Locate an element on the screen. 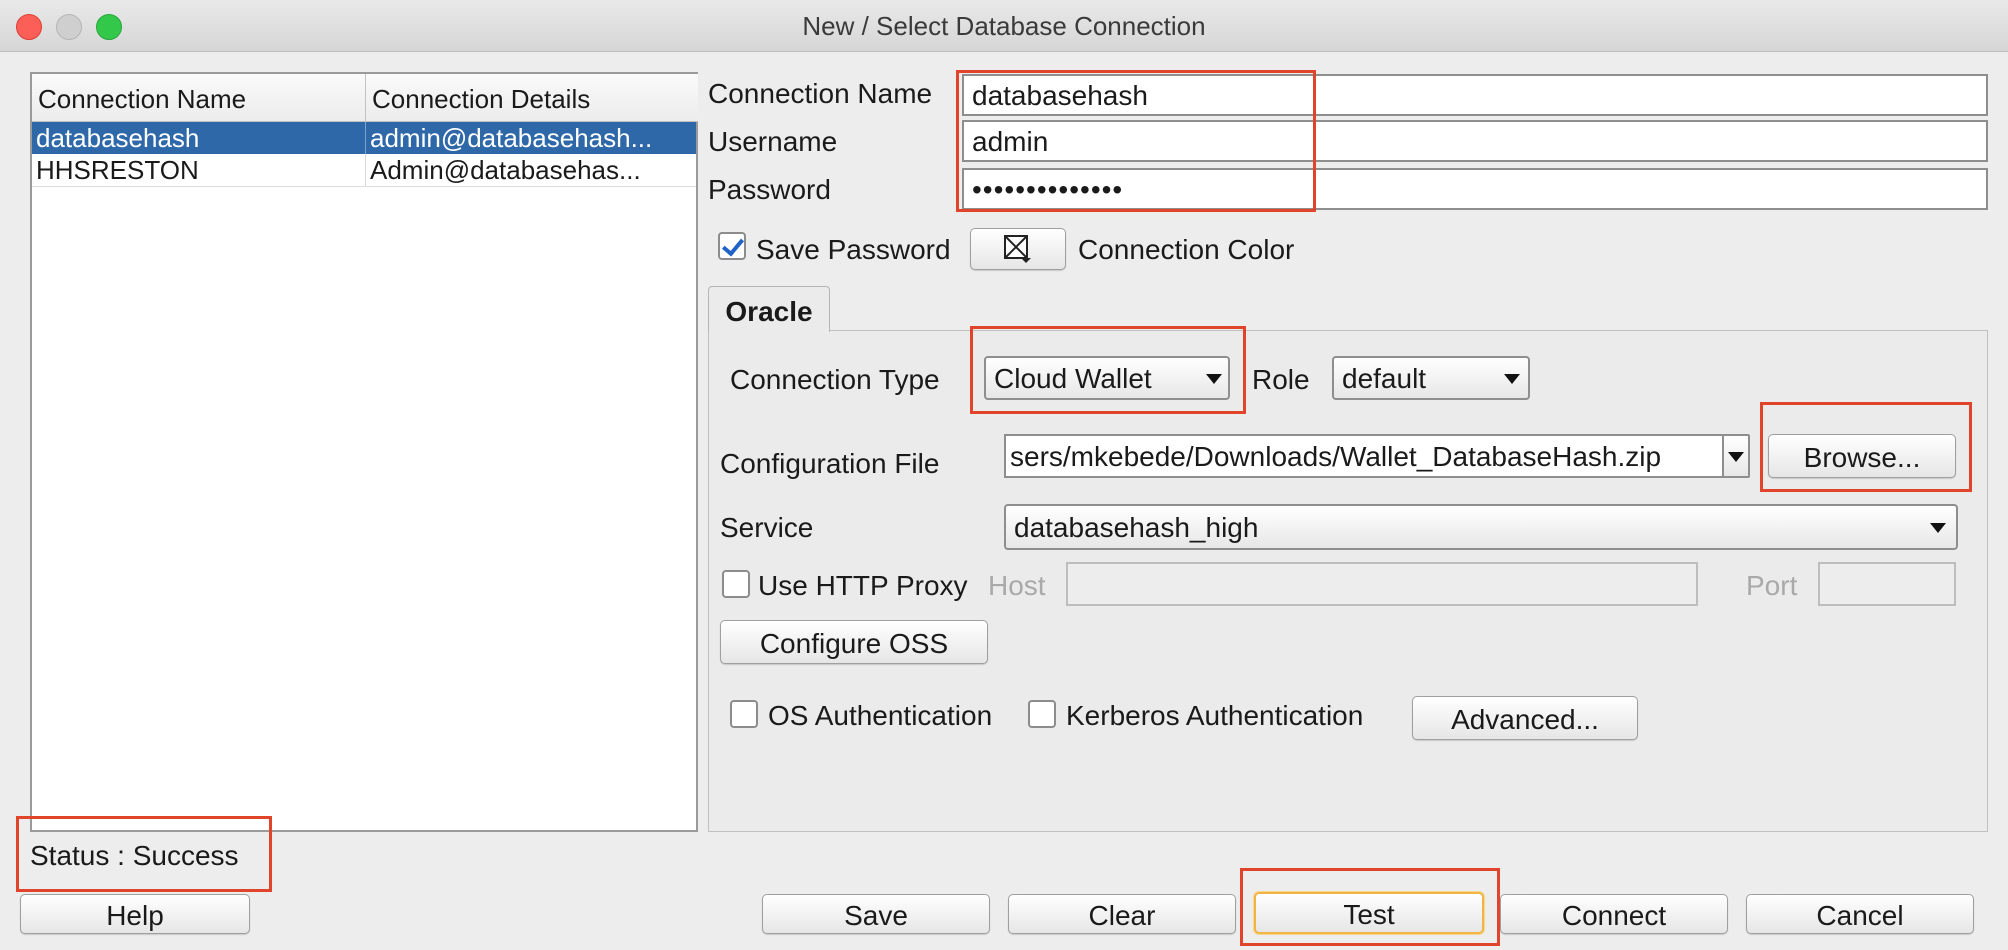  service-value: databasehash_high is located at coordinates (1136, 527).